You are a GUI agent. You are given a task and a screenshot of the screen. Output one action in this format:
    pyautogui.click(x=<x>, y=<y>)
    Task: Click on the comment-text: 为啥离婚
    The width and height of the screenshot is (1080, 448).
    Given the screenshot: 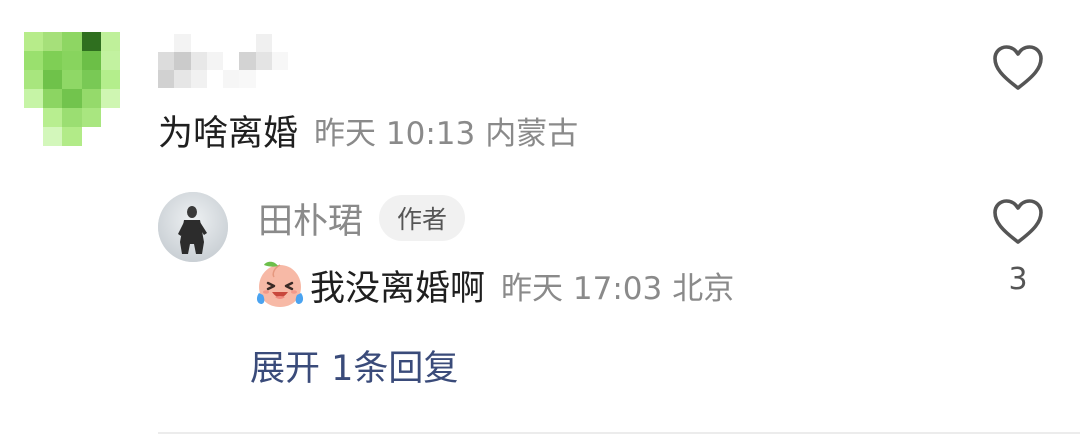 What is the action you would take?
    pyautogui.click(x=228, y=133)
    